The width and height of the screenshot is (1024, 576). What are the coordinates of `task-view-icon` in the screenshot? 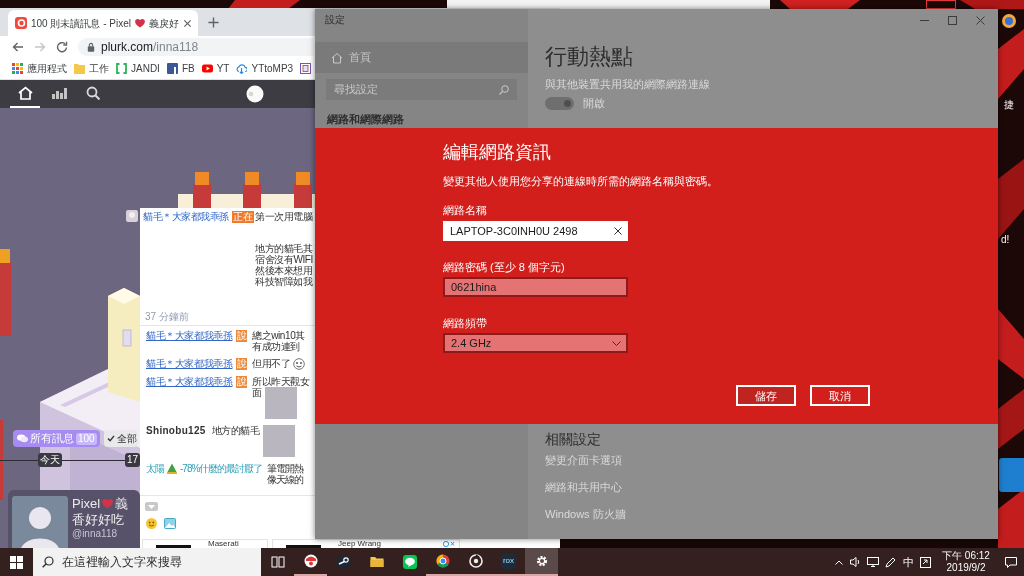 It's located at (277, 562).